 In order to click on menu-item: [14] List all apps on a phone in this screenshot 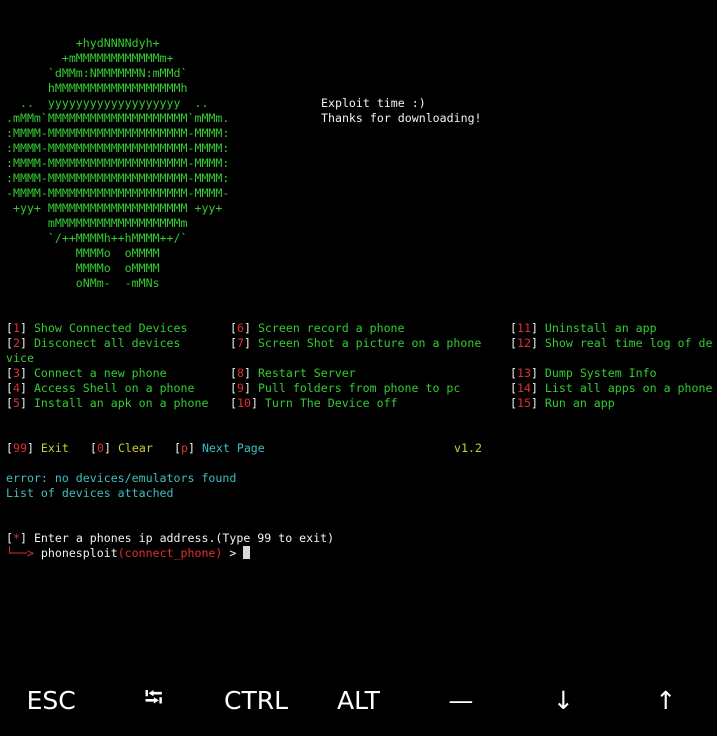, I will do `click(611, 388)`.